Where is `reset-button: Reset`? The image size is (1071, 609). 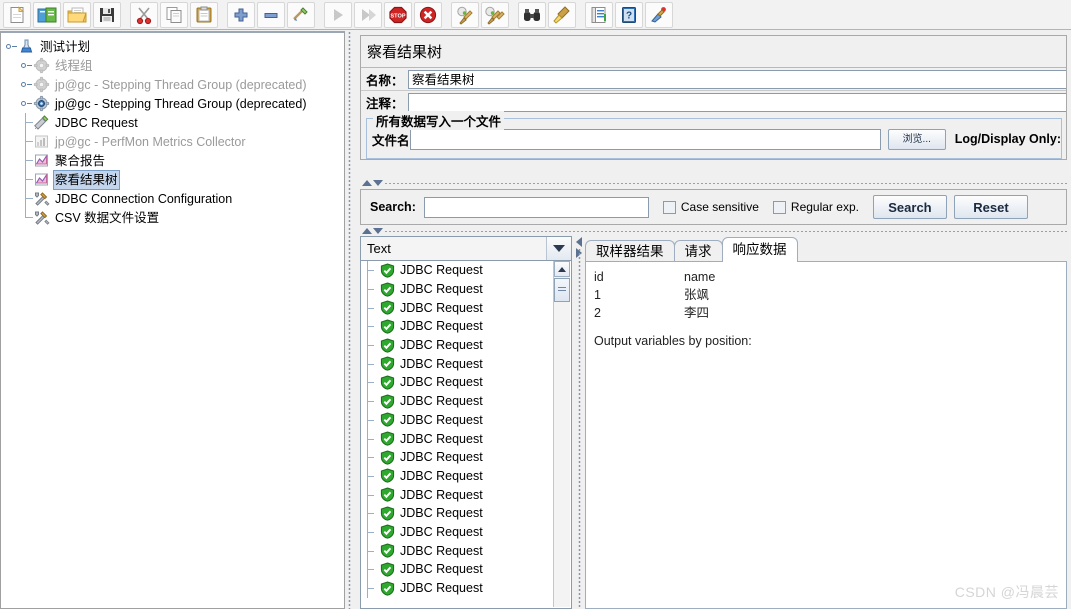 reset-button: Reset is located at coordinates (990, 207).